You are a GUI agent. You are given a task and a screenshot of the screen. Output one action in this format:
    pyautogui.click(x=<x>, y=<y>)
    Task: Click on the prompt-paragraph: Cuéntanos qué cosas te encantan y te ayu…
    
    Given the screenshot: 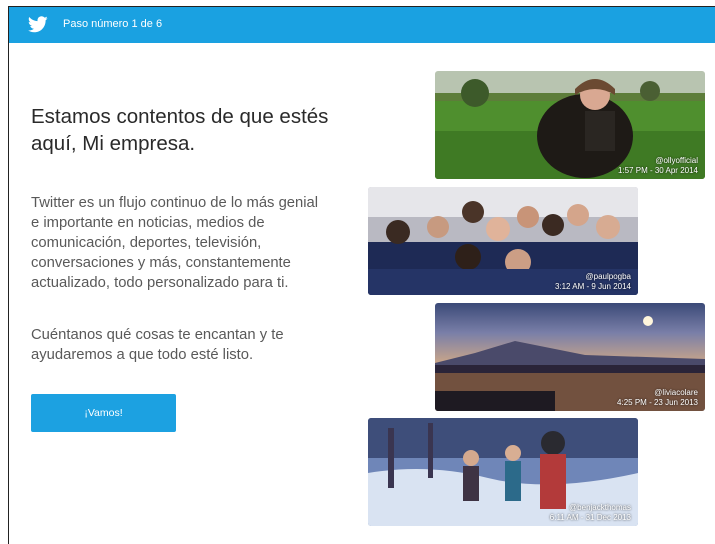 What is the action you would take?
    pyautogui.click(x=157, y=345)
    